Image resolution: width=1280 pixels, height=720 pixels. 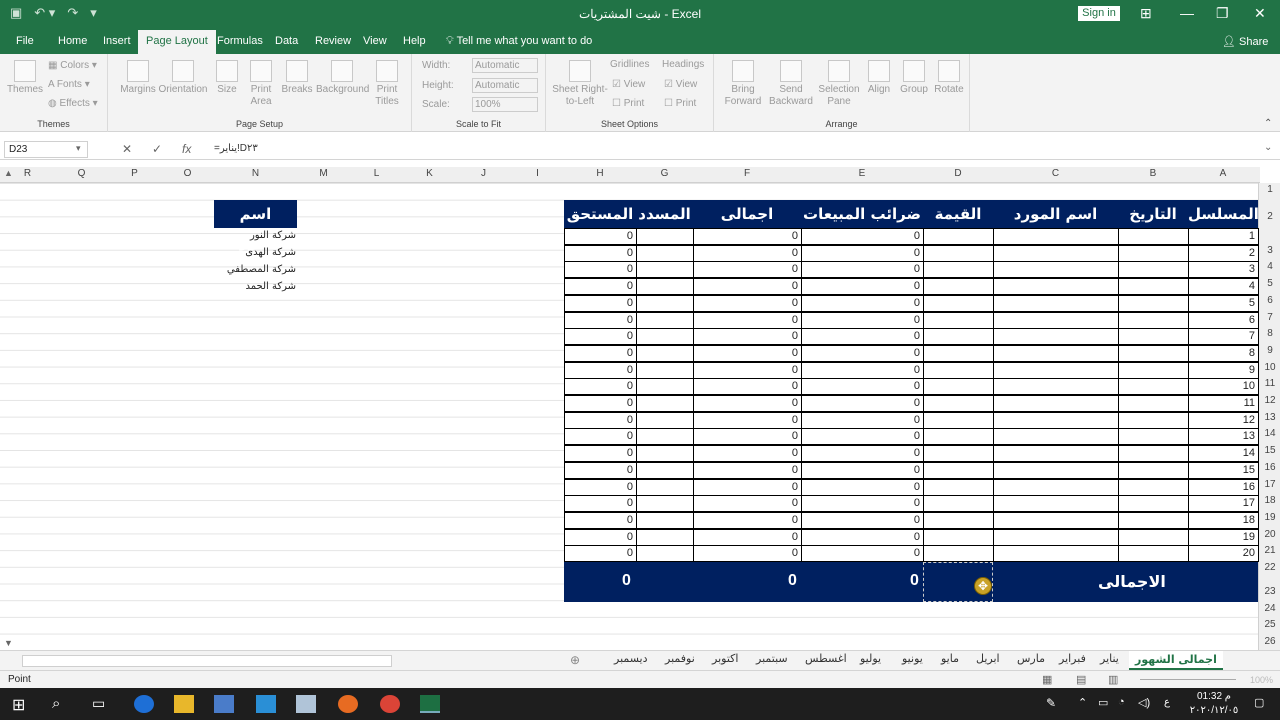 I want to click on col-header-b: B, so click(x=1153, y=173).